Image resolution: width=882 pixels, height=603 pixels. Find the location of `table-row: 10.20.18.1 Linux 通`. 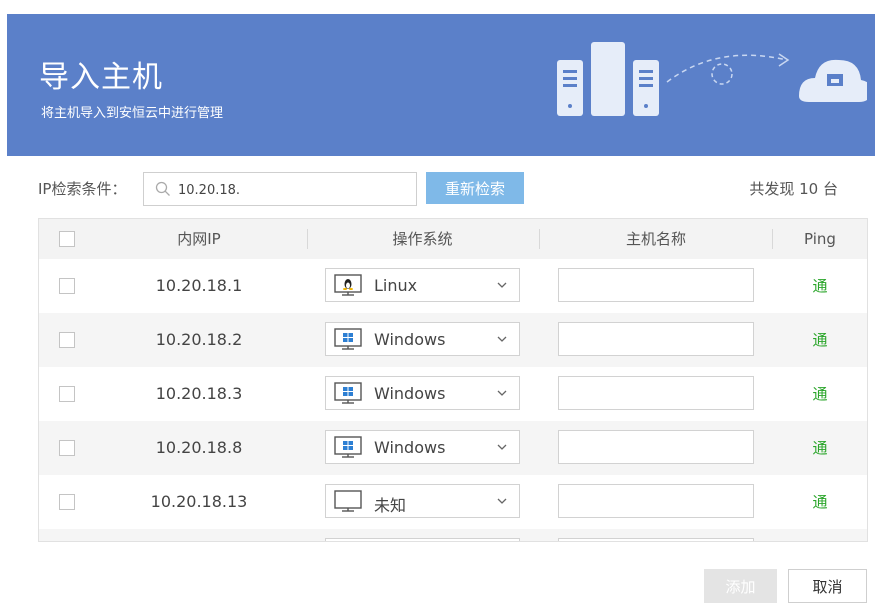

table-row: 10.20.18.1 Linux 通 is located at coordinates (453, 286).